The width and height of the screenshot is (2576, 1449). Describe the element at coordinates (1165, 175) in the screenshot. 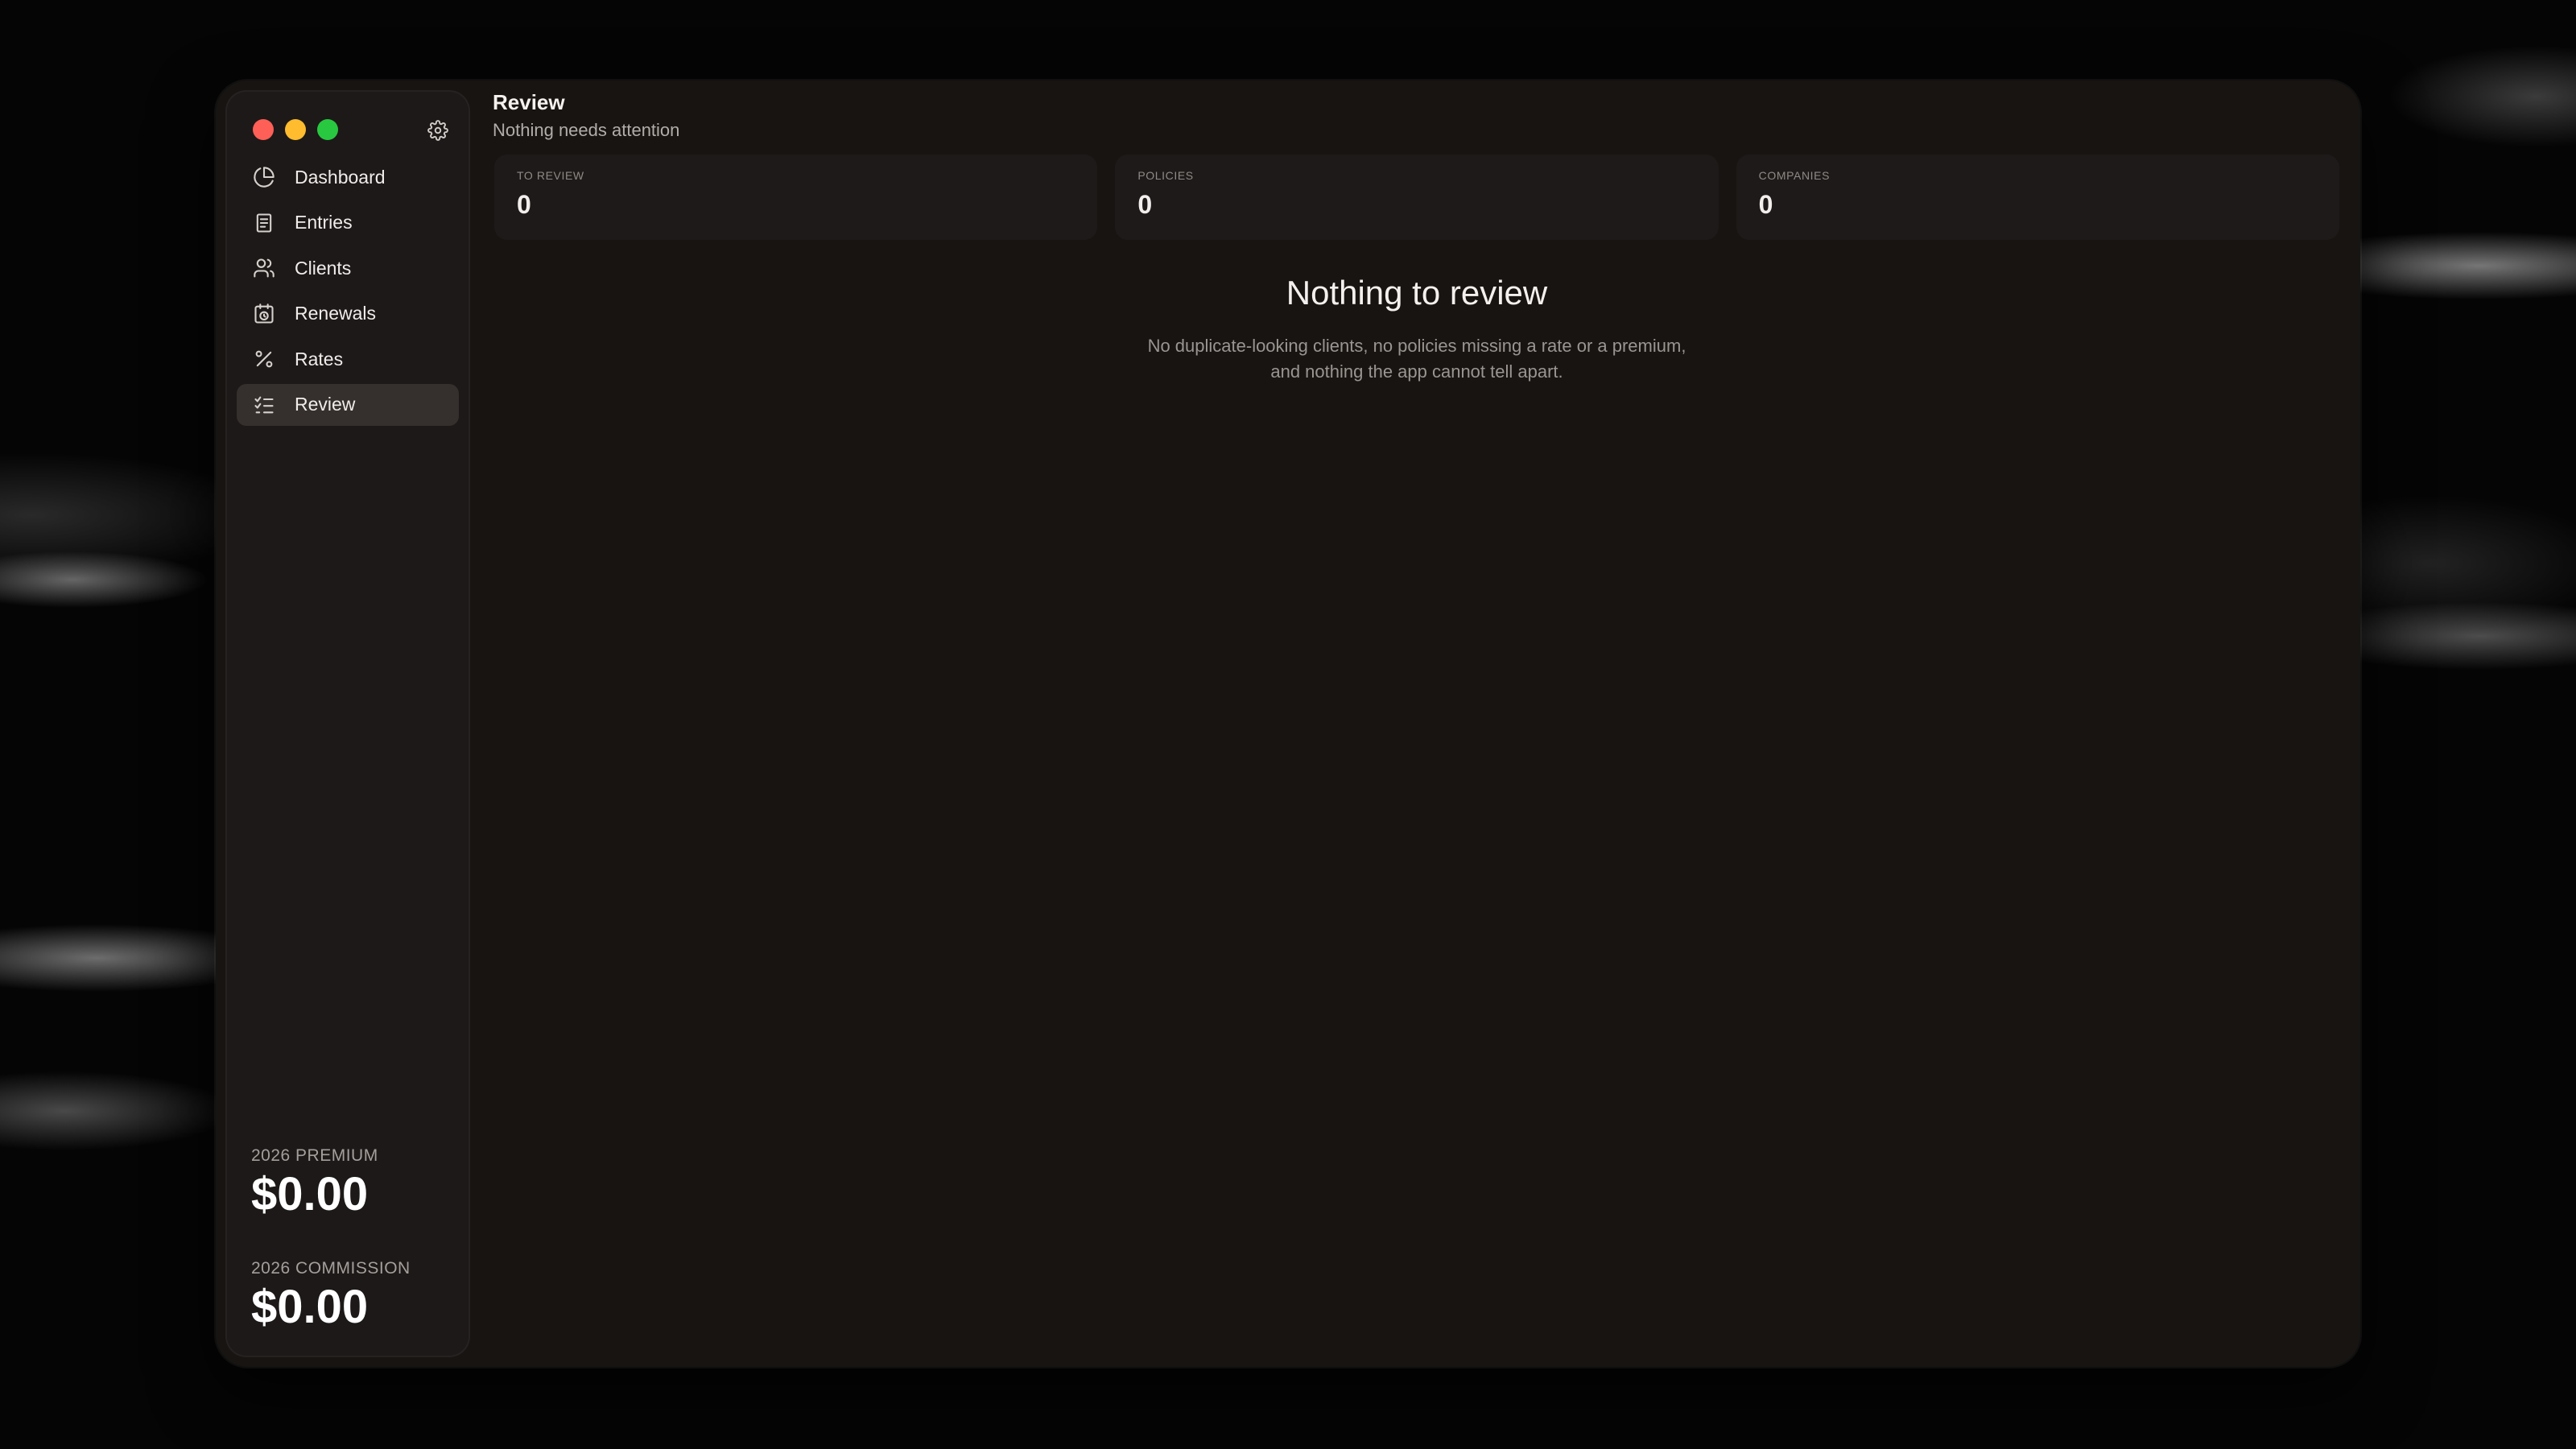

I see `card-label: POLICIES` at that location.